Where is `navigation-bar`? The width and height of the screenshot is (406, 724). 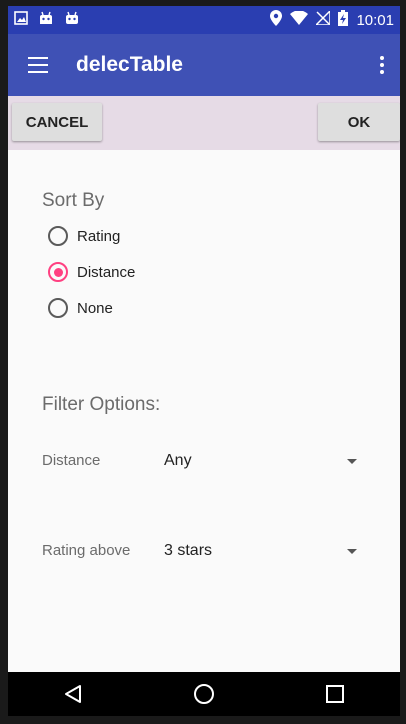 navigation-bar is located at coordinates (204, 694).